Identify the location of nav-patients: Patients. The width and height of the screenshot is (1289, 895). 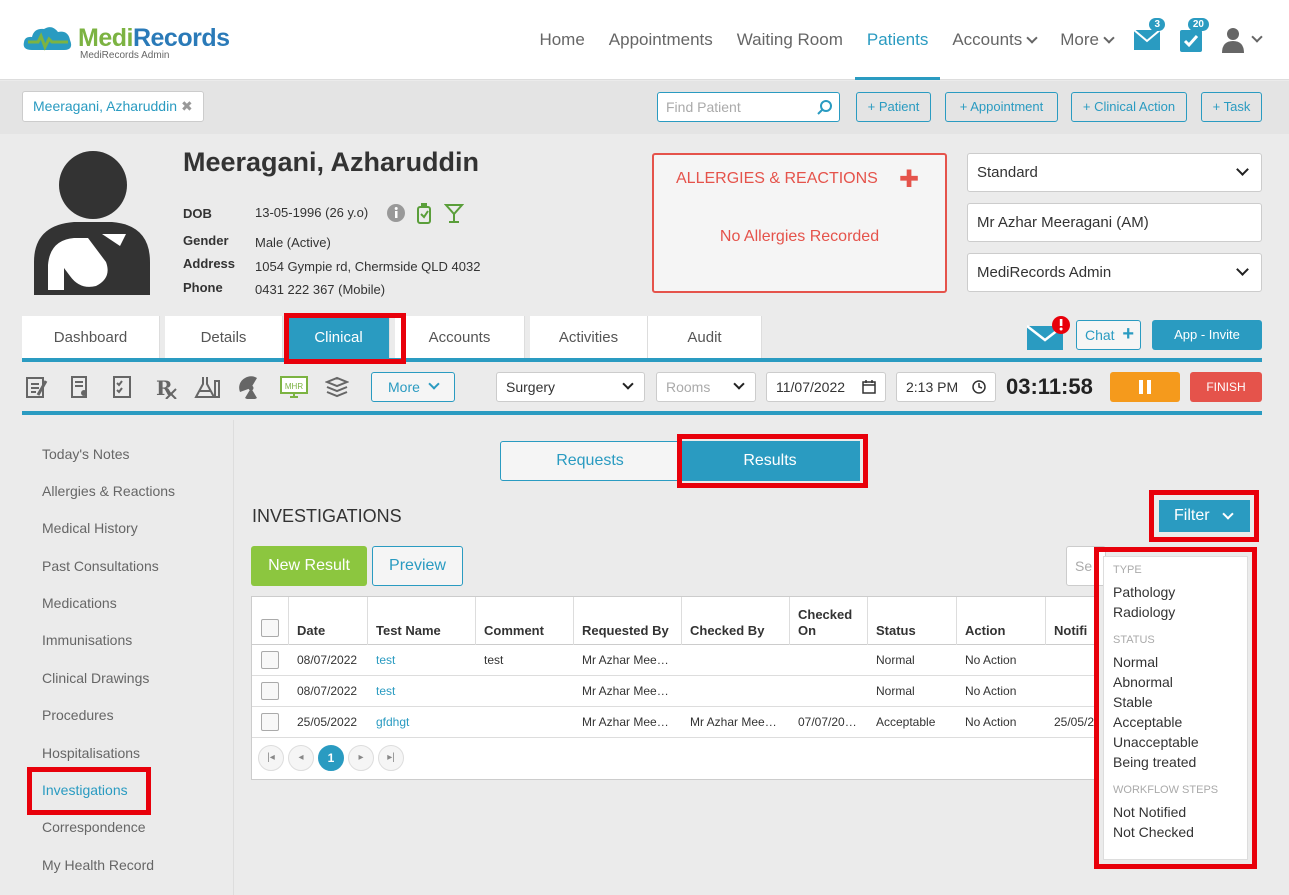
(897, 40).